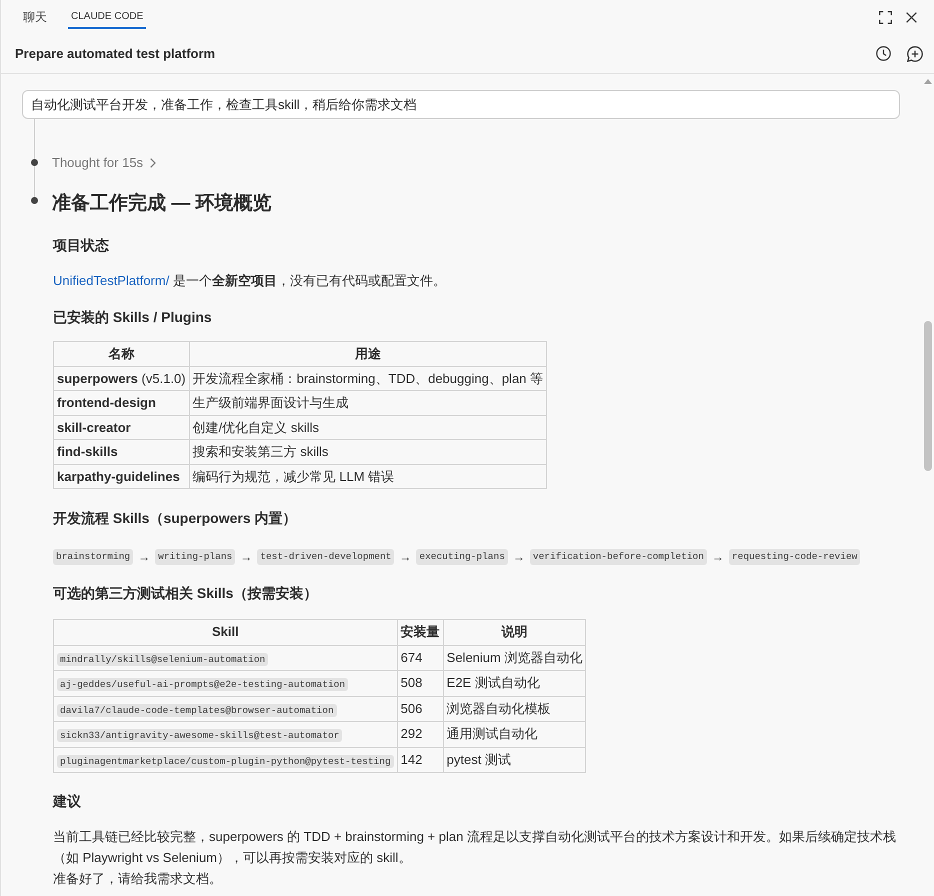  Describe the element at coordinates (115, 53) in the screenshot. I see `conversation-title: Prepare automated test platform` at that location.